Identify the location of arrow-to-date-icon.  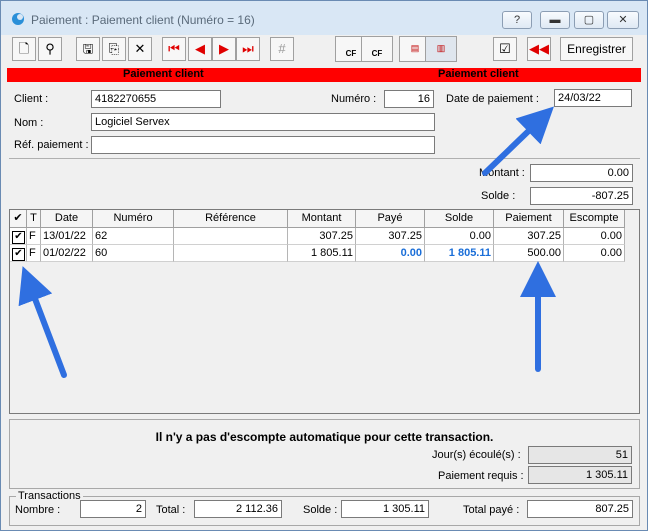
(518, 141).